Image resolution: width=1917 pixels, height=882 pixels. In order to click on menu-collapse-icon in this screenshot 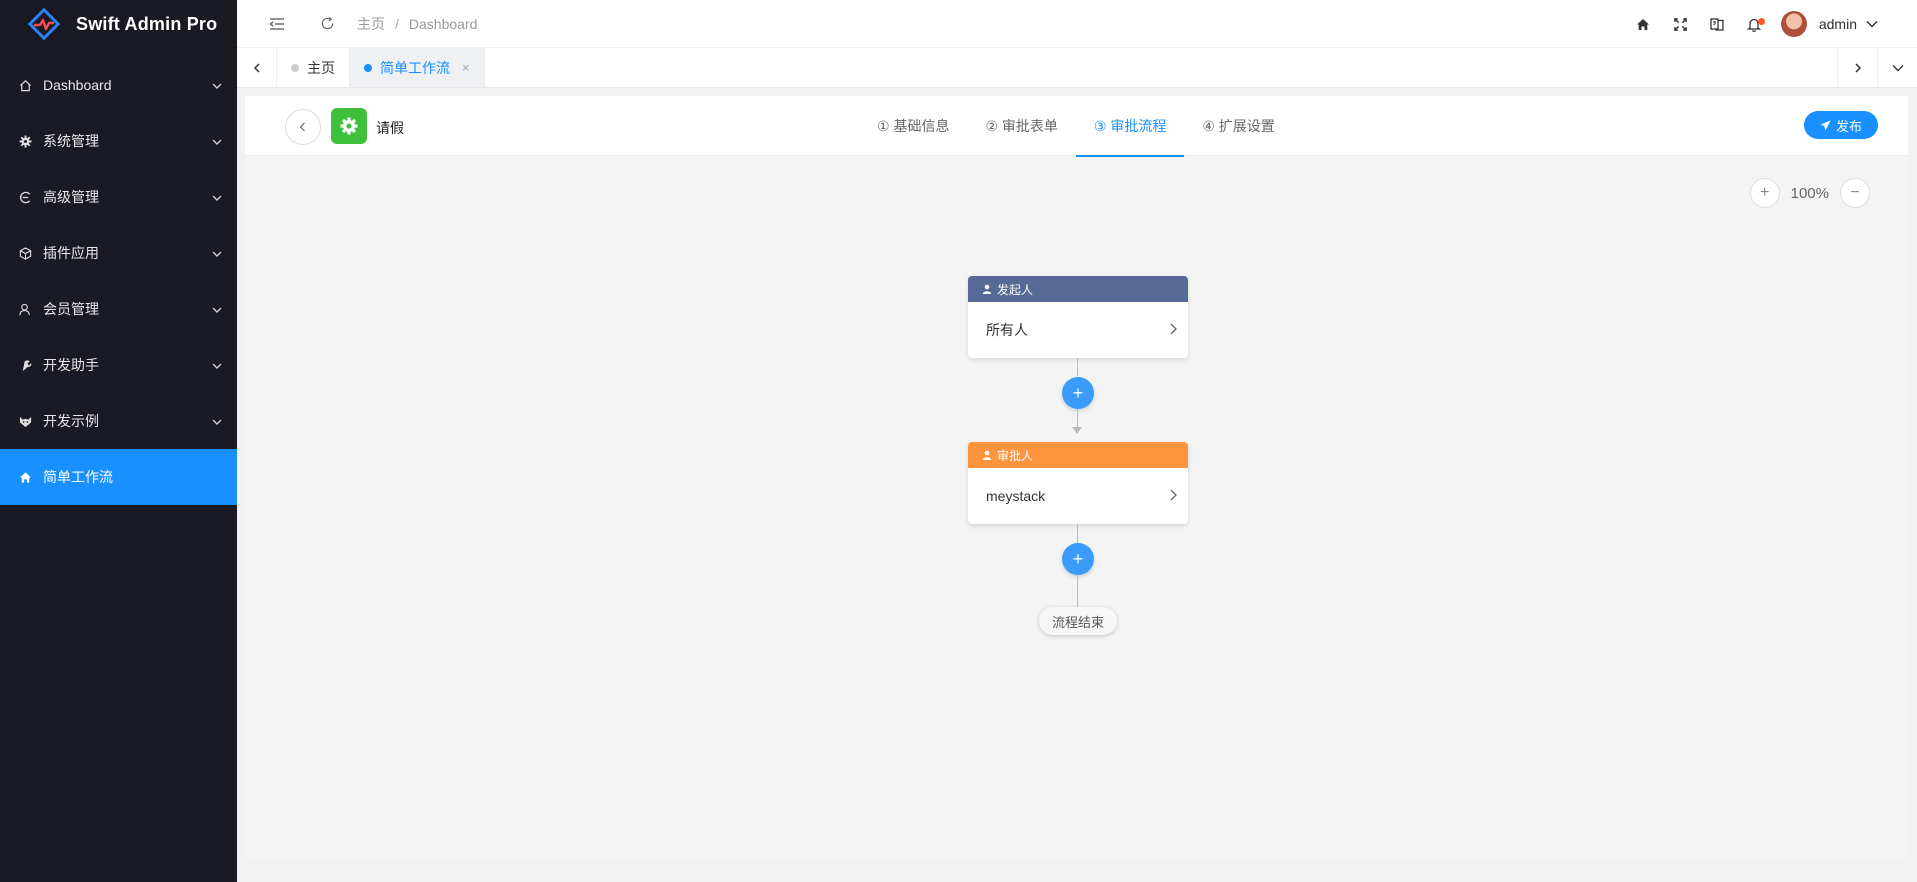, I will do `click(277, 24)`.